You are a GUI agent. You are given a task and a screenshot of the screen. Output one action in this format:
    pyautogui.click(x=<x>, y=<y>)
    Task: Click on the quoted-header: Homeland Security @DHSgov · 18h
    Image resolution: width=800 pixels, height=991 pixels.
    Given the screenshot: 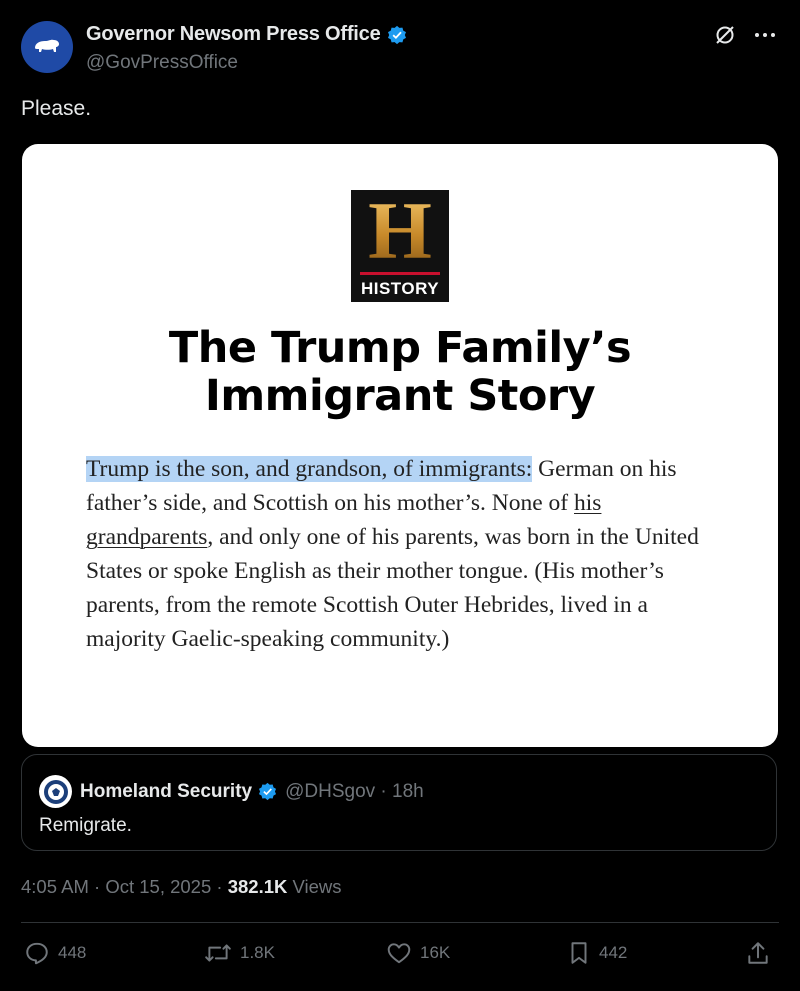 What is the action you would take?
    pyautogui.click(x=231, y=791)
    